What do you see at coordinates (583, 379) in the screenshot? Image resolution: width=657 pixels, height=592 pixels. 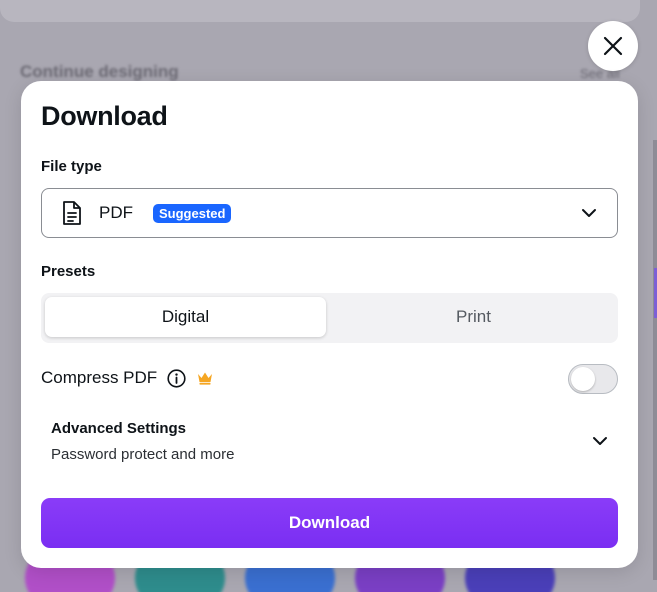 I see `toggle-knob` at bounding box center [583, 379].